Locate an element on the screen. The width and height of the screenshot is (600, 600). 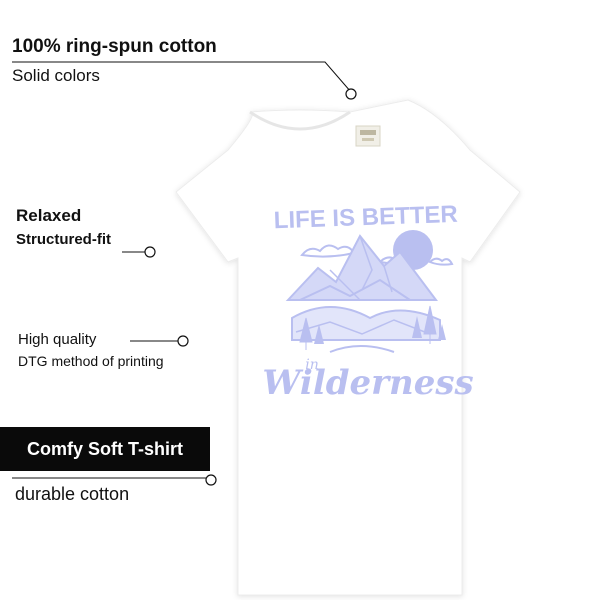
feature-print-subtitle: DTG method of printing is located at coordinates (91, 361).